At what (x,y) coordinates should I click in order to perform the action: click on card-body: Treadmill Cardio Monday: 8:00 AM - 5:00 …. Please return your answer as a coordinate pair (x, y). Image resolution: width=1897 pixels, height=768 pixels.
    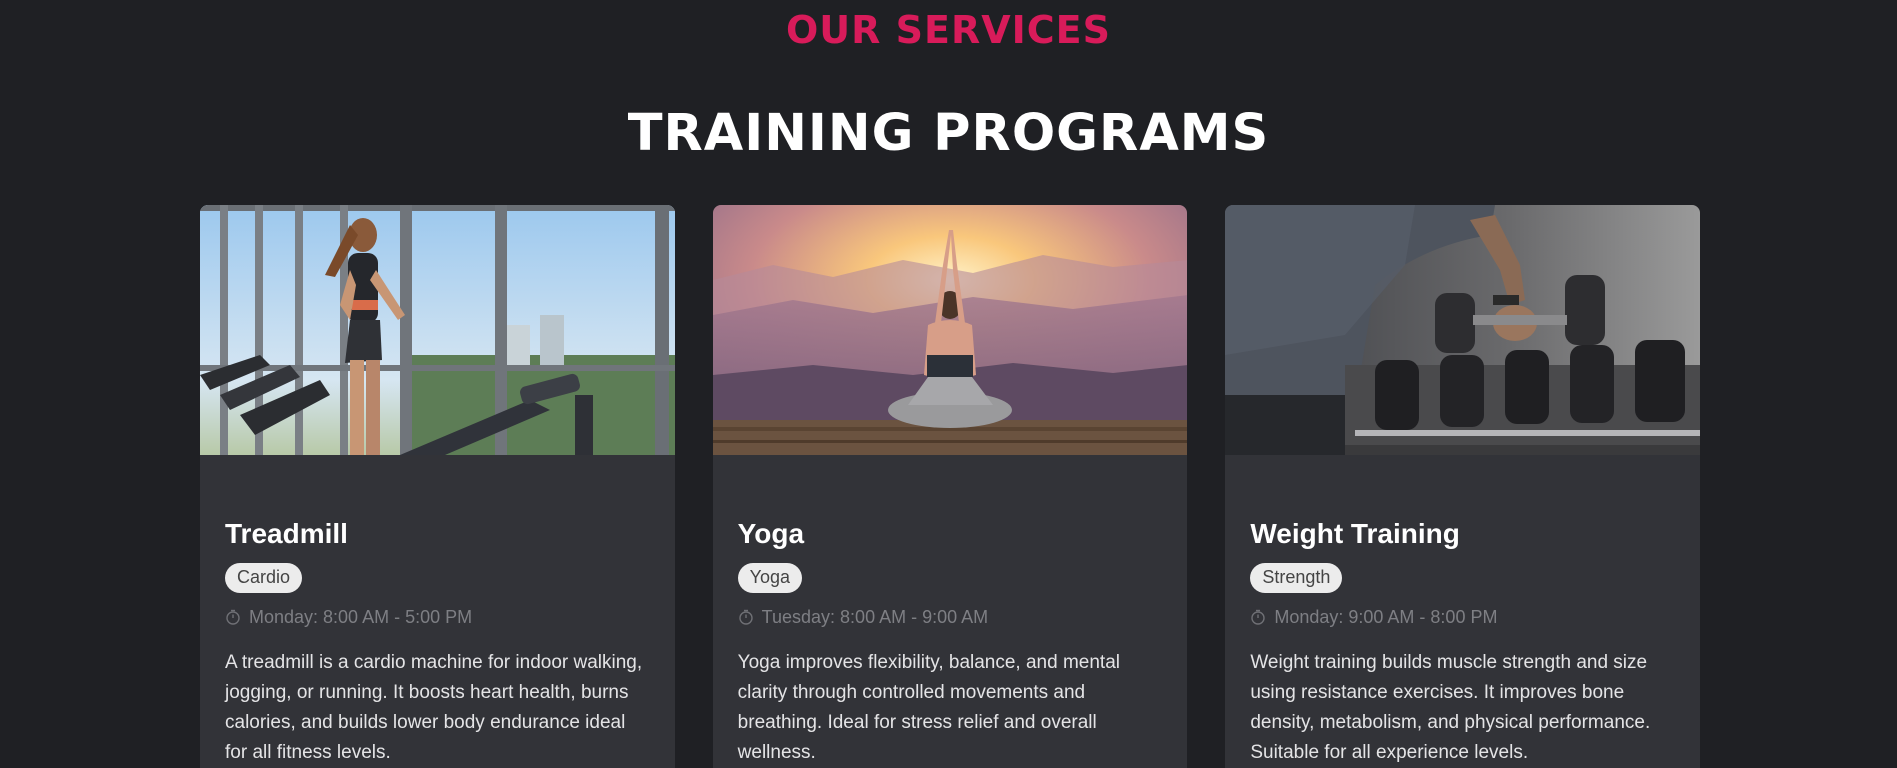
    Looking at the image, I should click on (437, 611).